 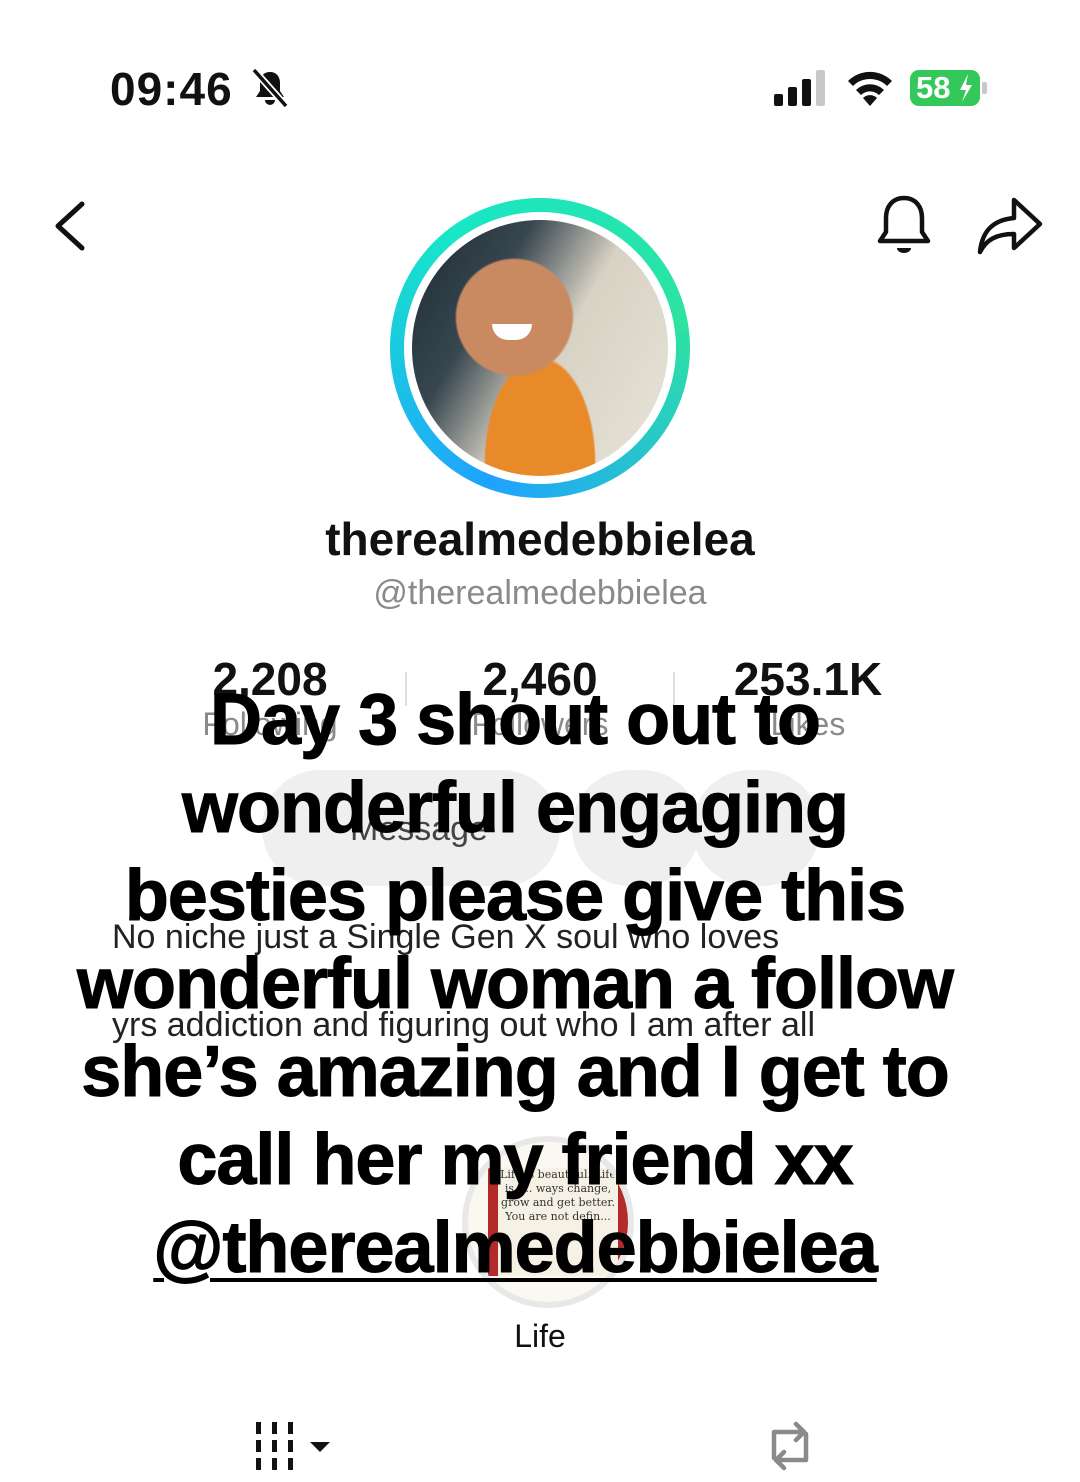 I want to click on display-name: therealmedebbielea, so click(x=540, y=539).